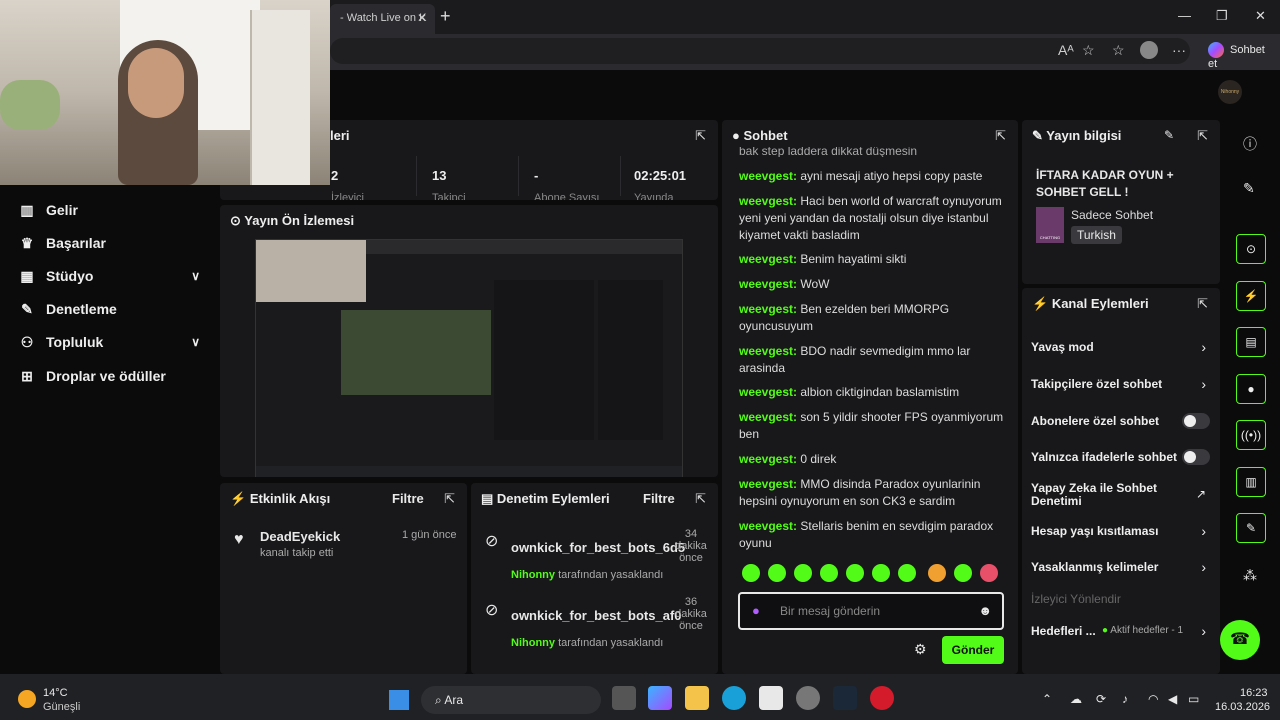 The image size is (1280, 720). I want to click on rail-broadcast-button: ((•)), so click(1251, 435).